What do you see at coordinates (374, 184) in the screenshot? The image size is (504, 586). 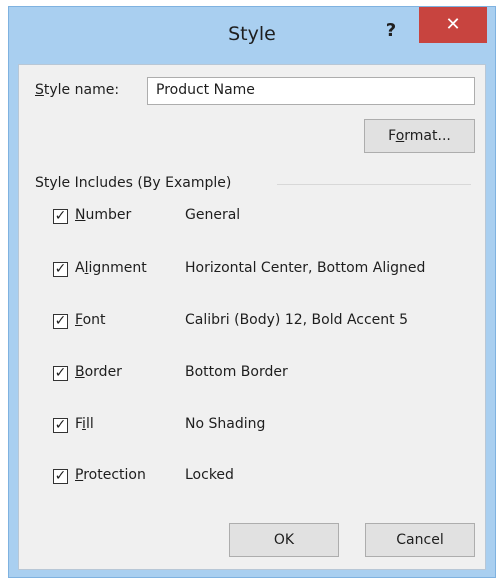 I see `group-divider` at bounding box center [374, 184].